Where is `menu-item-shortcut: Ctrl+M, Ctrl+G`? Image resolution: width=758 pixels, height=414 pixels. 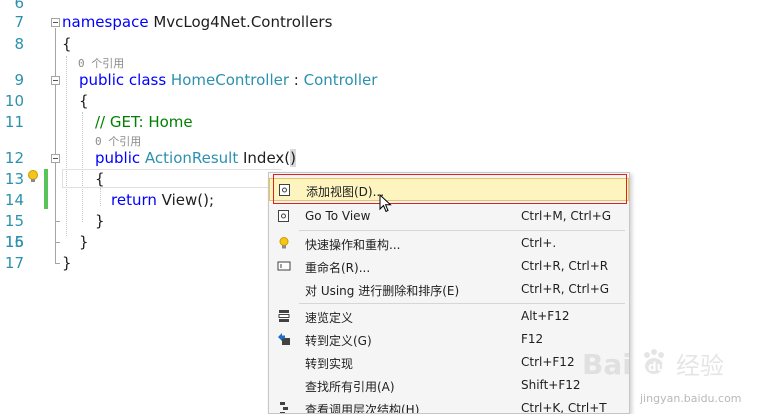 menu-item-shortcut: Ctrl+M, Ctrl+G is located at coordinates (566, 216).